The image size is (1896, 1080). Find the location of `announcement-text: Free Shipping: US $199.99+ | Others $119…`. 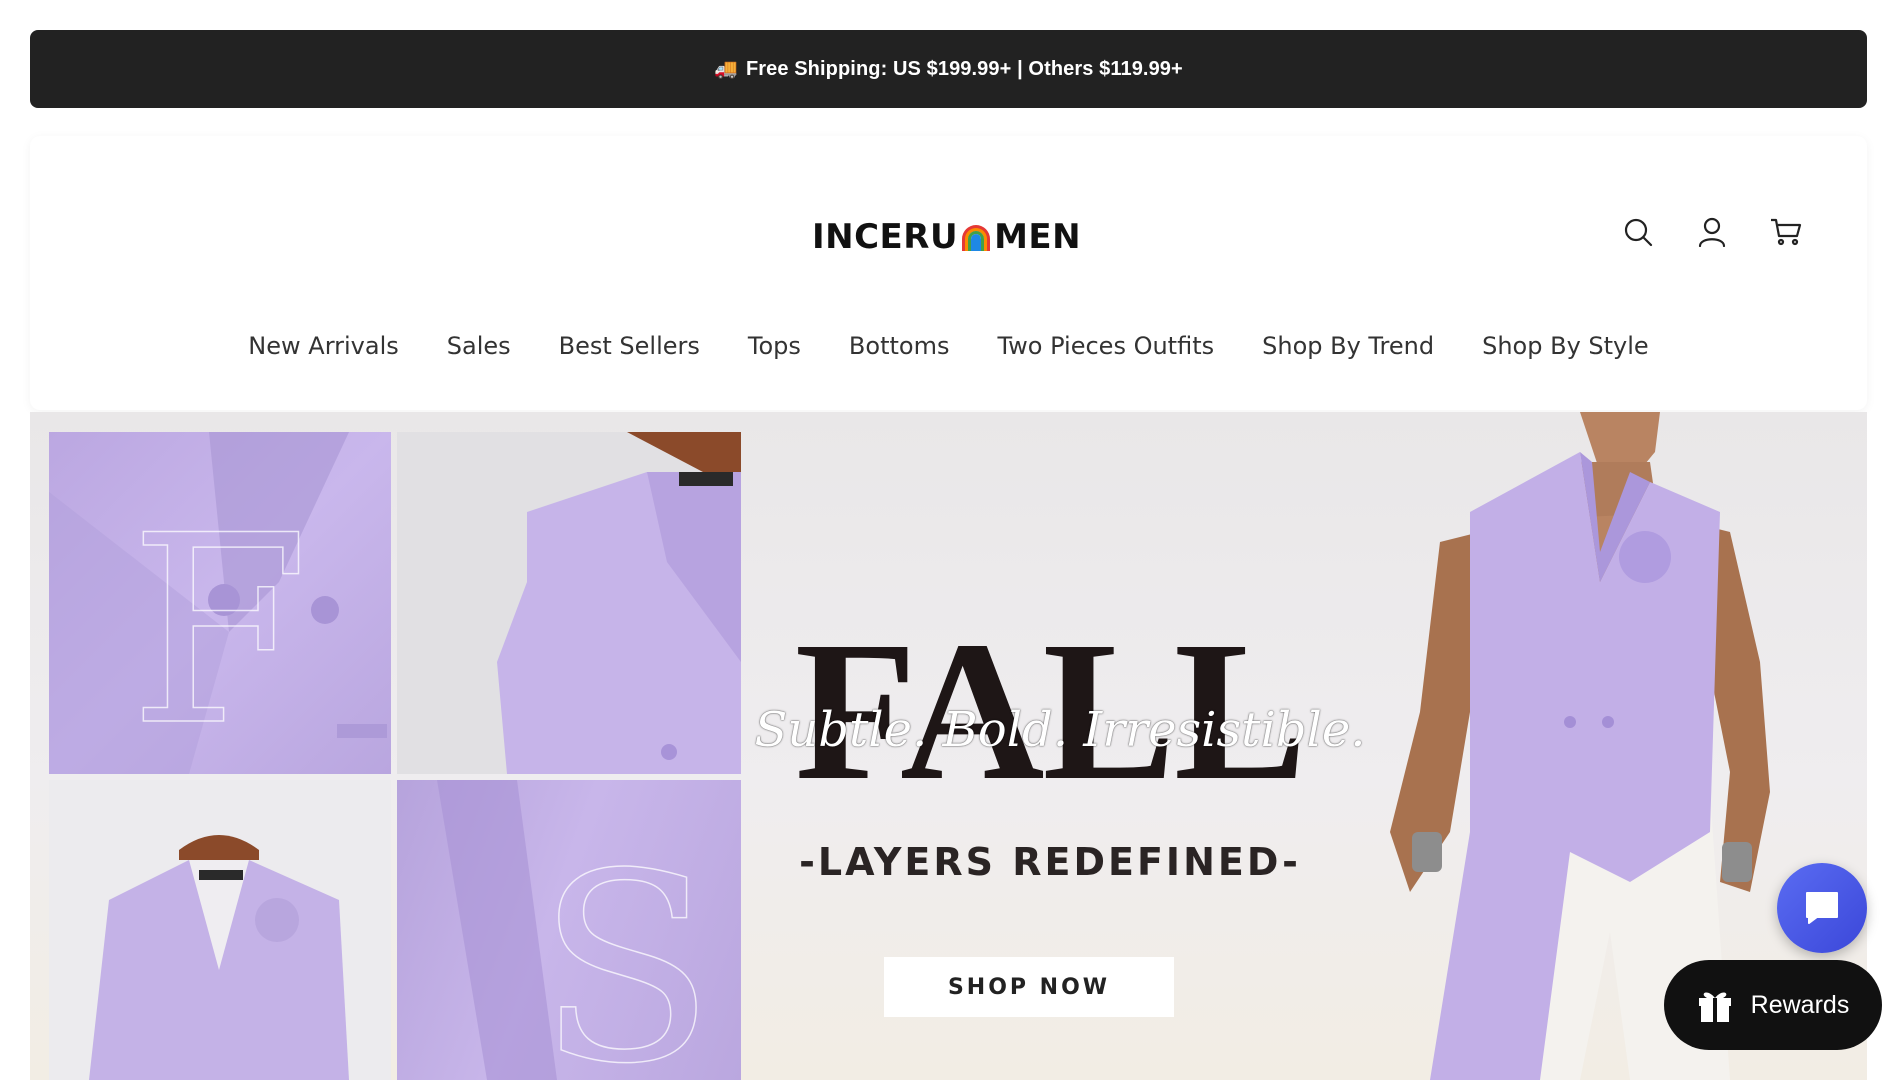

announcement-text: Free Shipping: US $199.99+ | Others $119… is located at coordinates (964, 68).